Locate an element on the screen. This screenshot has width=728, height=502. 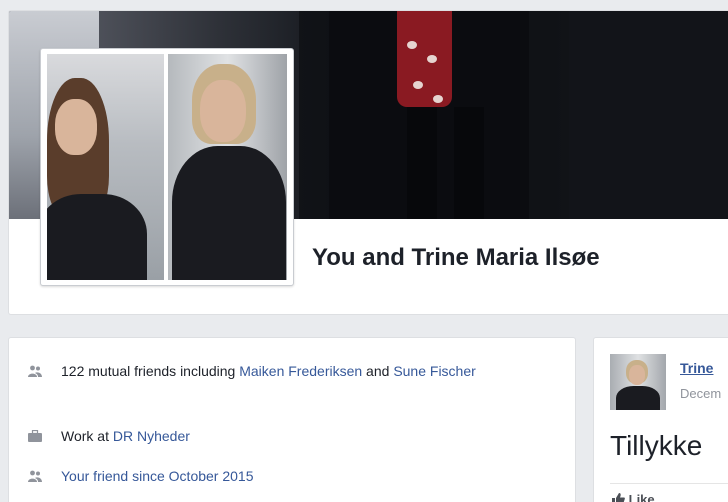
mutual-friend-link-2: Sune Fischer is located at coordinates (434, 371).